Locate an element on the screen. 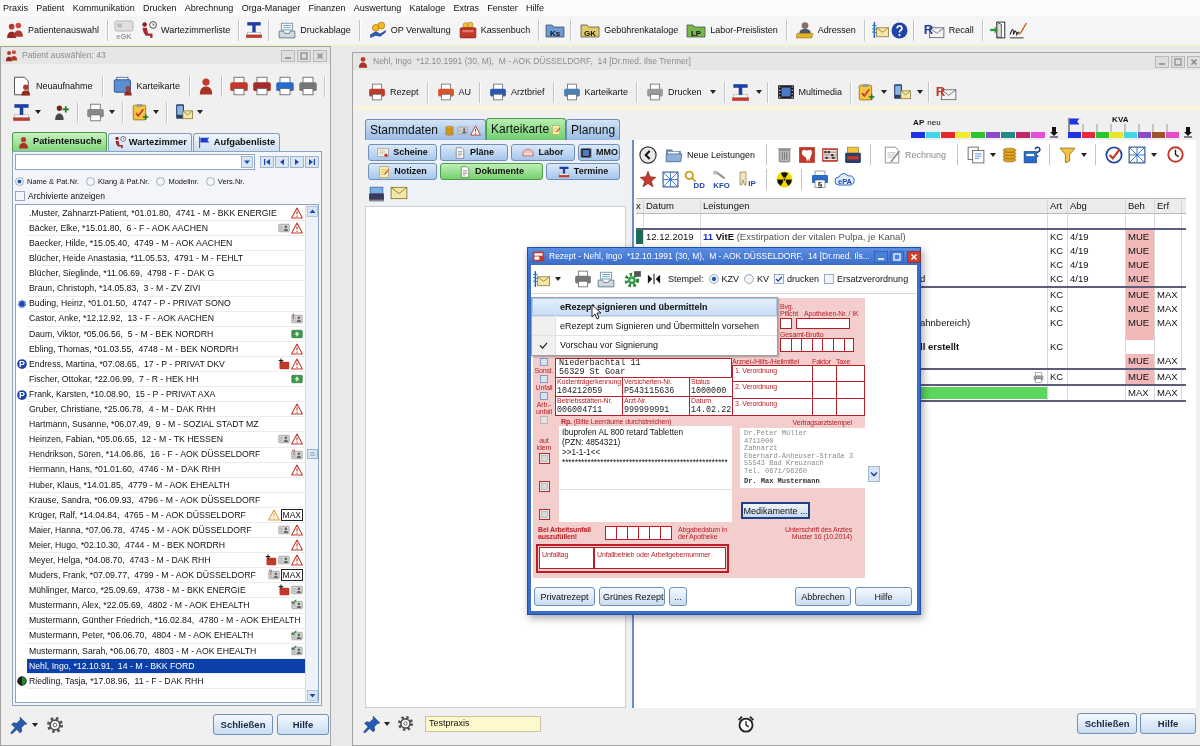  radiation-icon is located at coordinates (784, 179).